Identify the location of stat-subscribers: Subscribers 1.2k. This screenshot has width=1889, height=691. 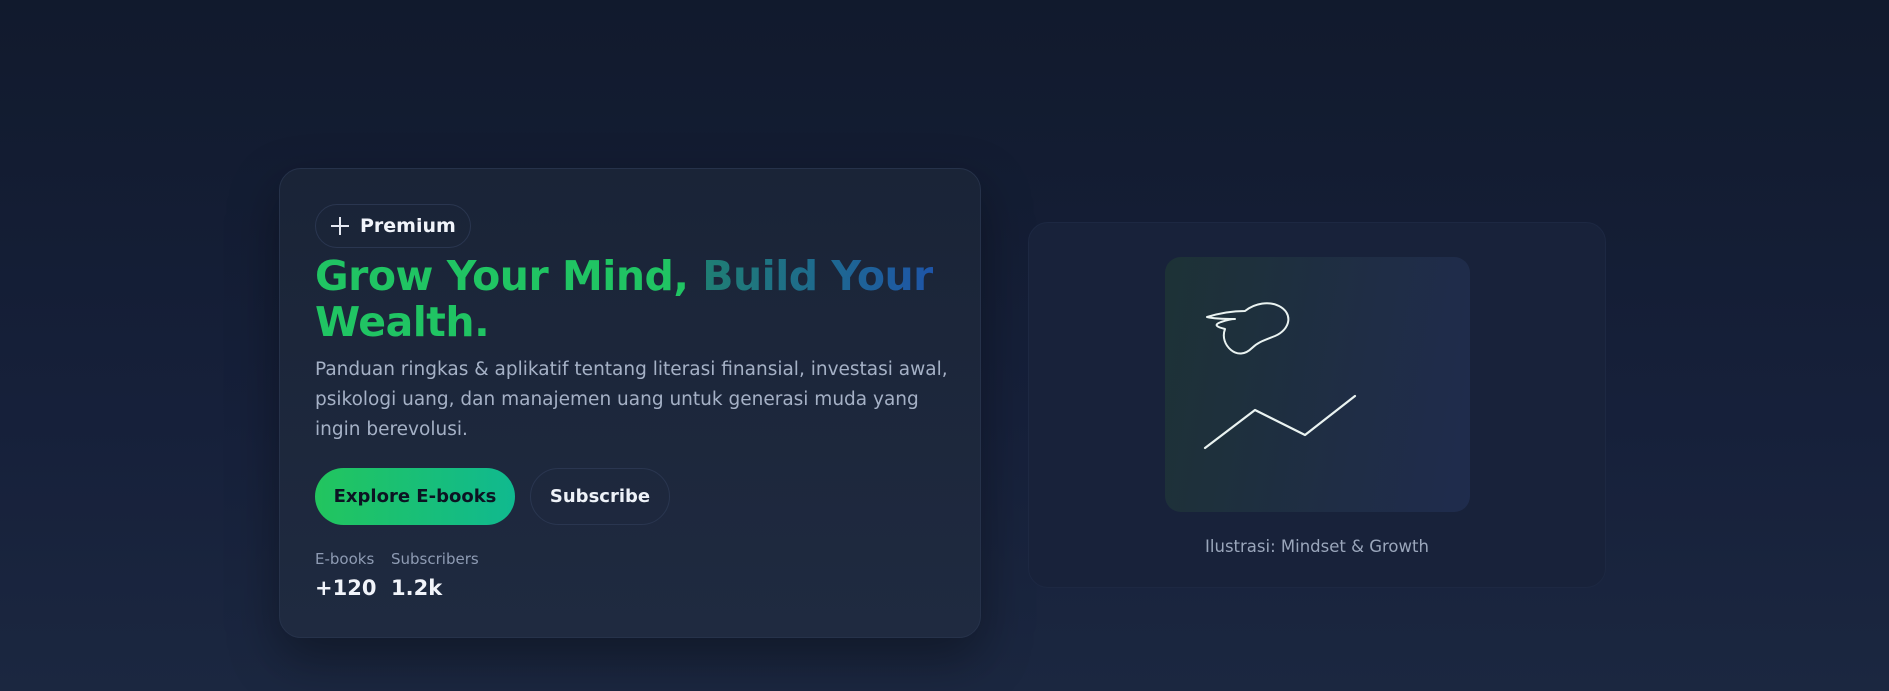
(435, 576).